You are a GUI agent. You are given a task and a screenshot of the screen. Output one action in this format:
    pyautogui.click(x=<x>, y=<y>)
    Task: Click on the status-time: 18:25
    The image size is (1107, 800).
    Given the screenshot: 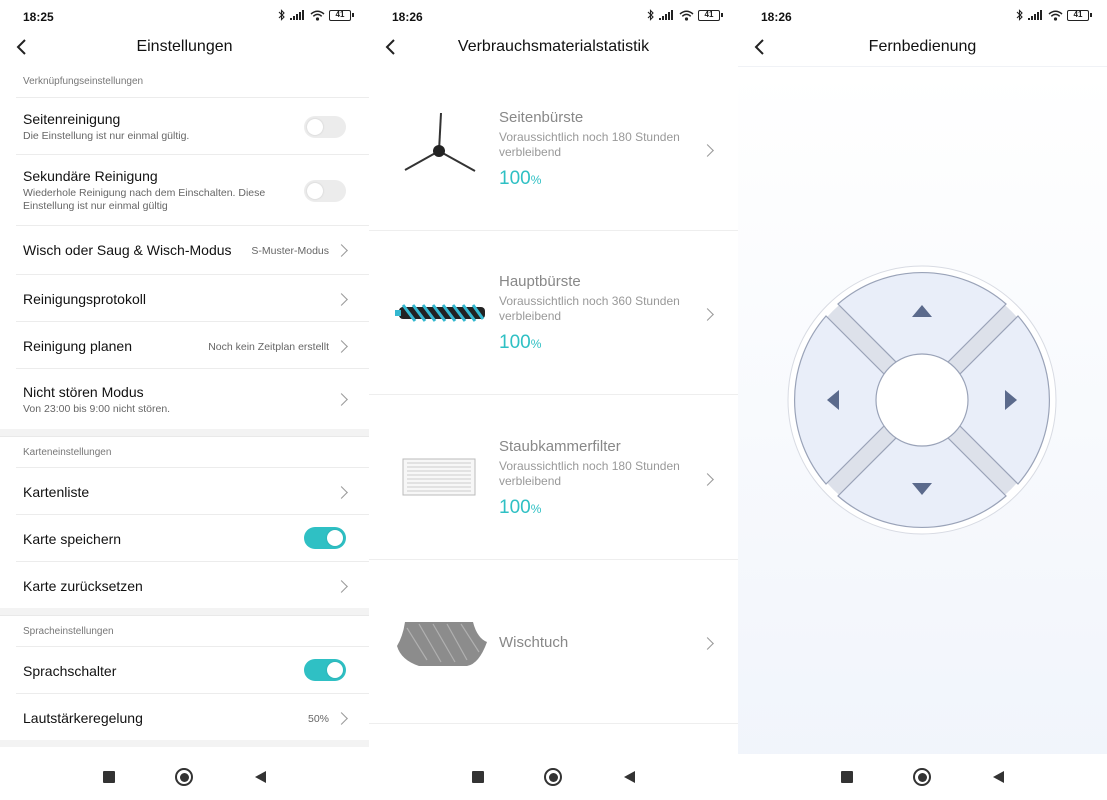 What is the action you would take?
    pyautogui.click(x=38, y=17)
    